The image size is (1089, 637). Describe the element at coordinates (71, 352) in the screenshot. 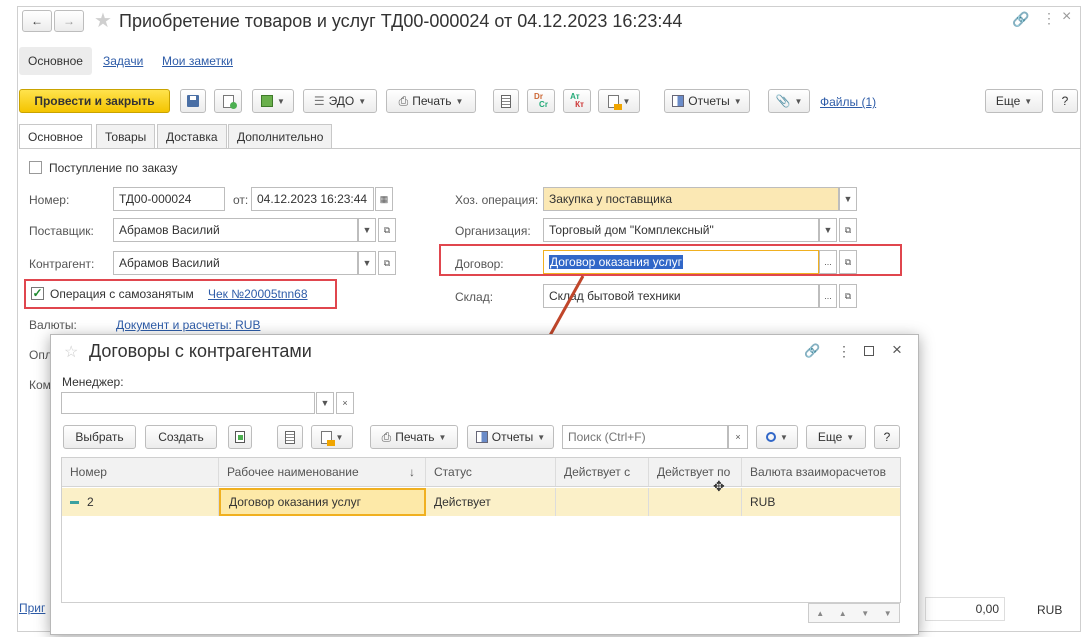

I see `favorite-star-icon: ☆` at that location.